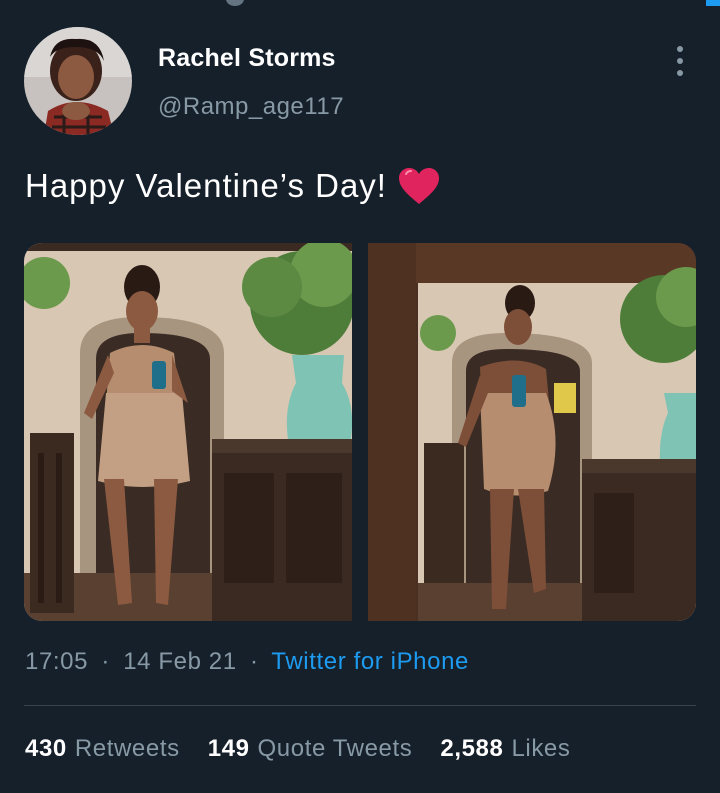 Image resolution: width=720 pixels, height=793 pixels. I want to click on avatar-image, so click(78, 81).